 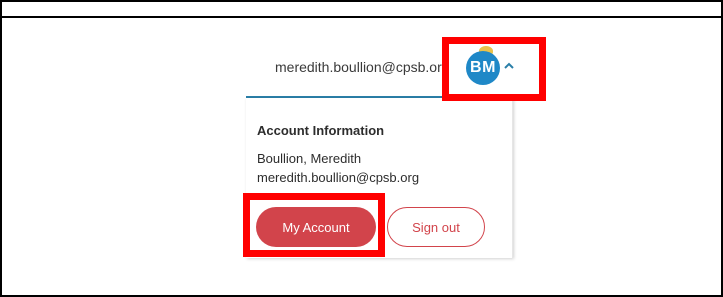 I want to click on my-account-highlight-box, so click(x=314, y=225).